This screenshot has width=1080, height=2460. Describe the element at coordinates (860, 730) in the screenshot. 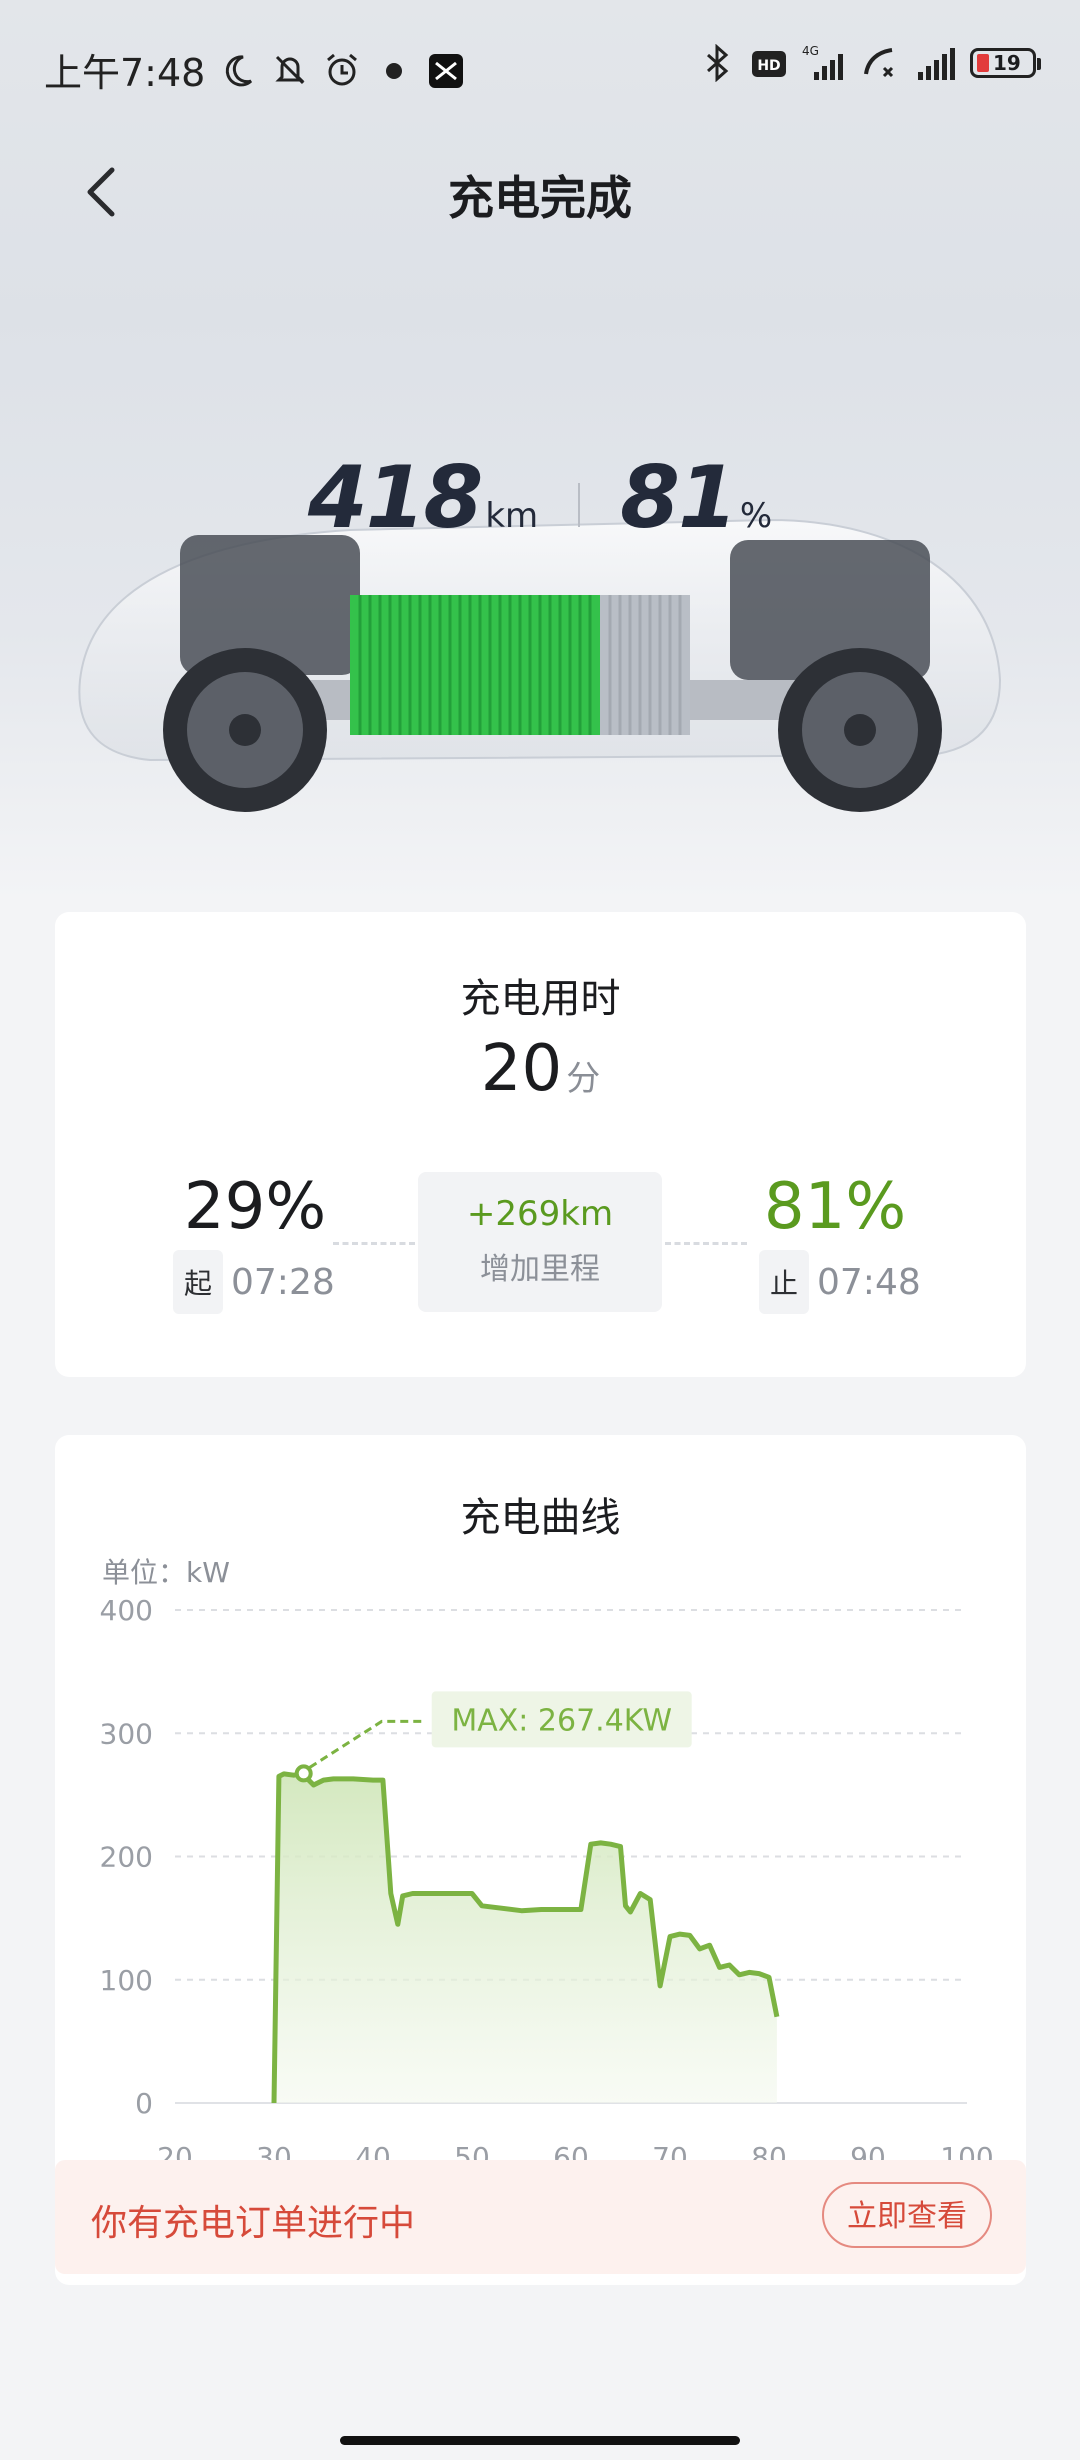

I see `wheel-rear` at that location.